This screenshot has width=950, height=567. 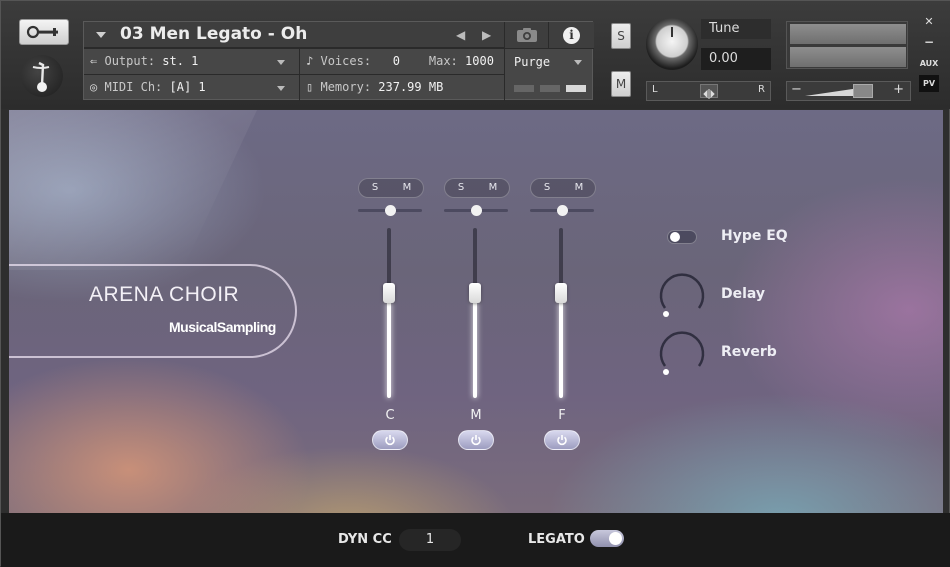 What do you see at coordinates (848, 34) in the screenshot?
I see `meter-left` at bounding box center [848, 34].